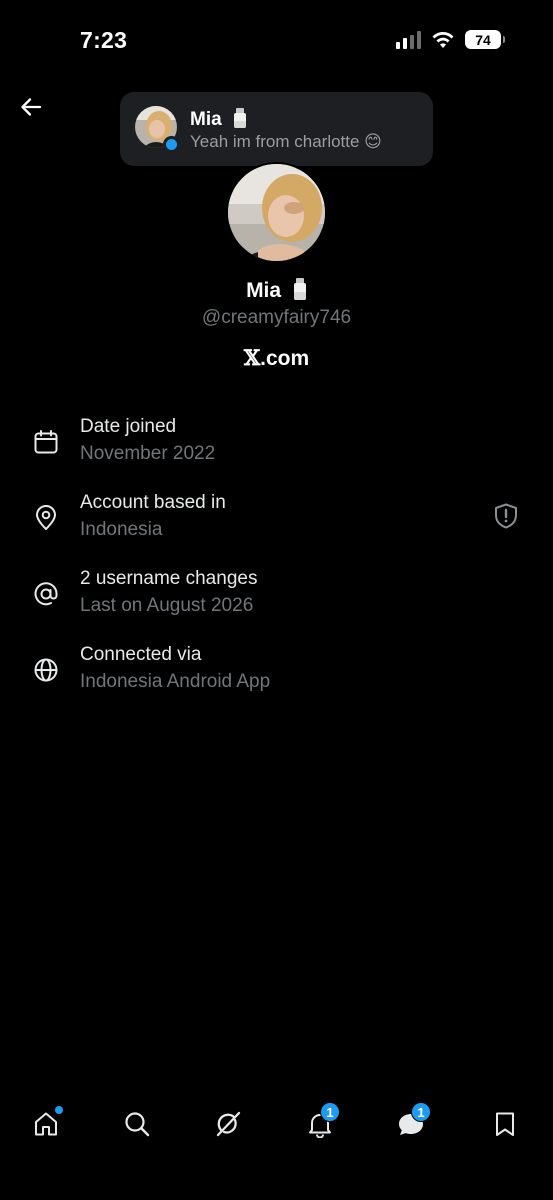 This screenshot has width=553, height=1200. Describe the element at coordinates (421, 1112) in the screenshot. I see `messages-badge: 1` at that location.